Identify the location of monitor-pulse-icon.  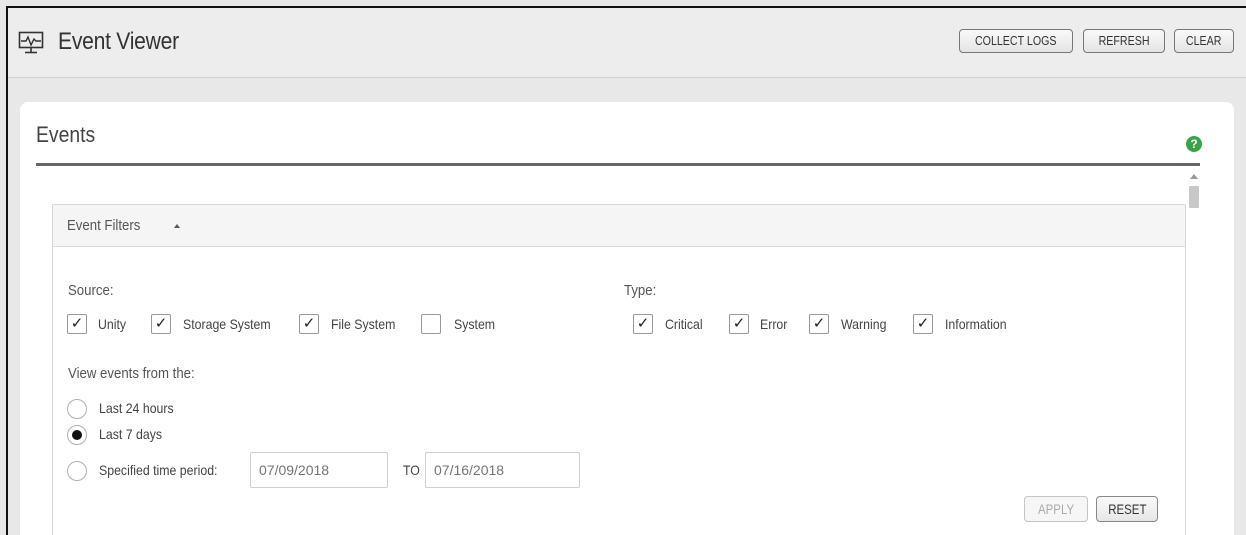
(31, 42).